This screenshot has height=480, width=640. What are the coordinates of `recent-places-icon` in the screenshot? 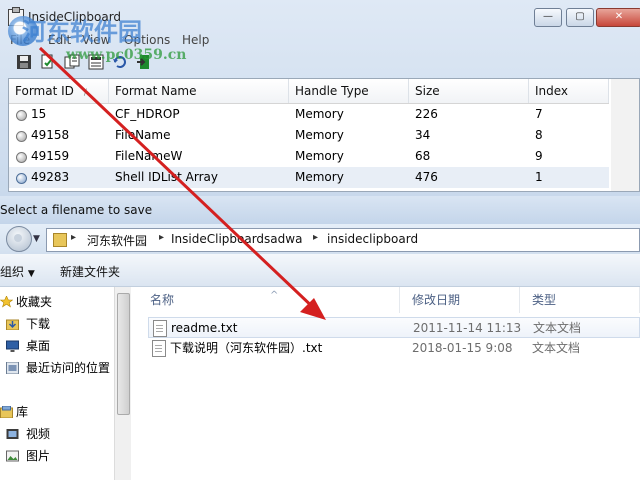 It's located at (12, 368).